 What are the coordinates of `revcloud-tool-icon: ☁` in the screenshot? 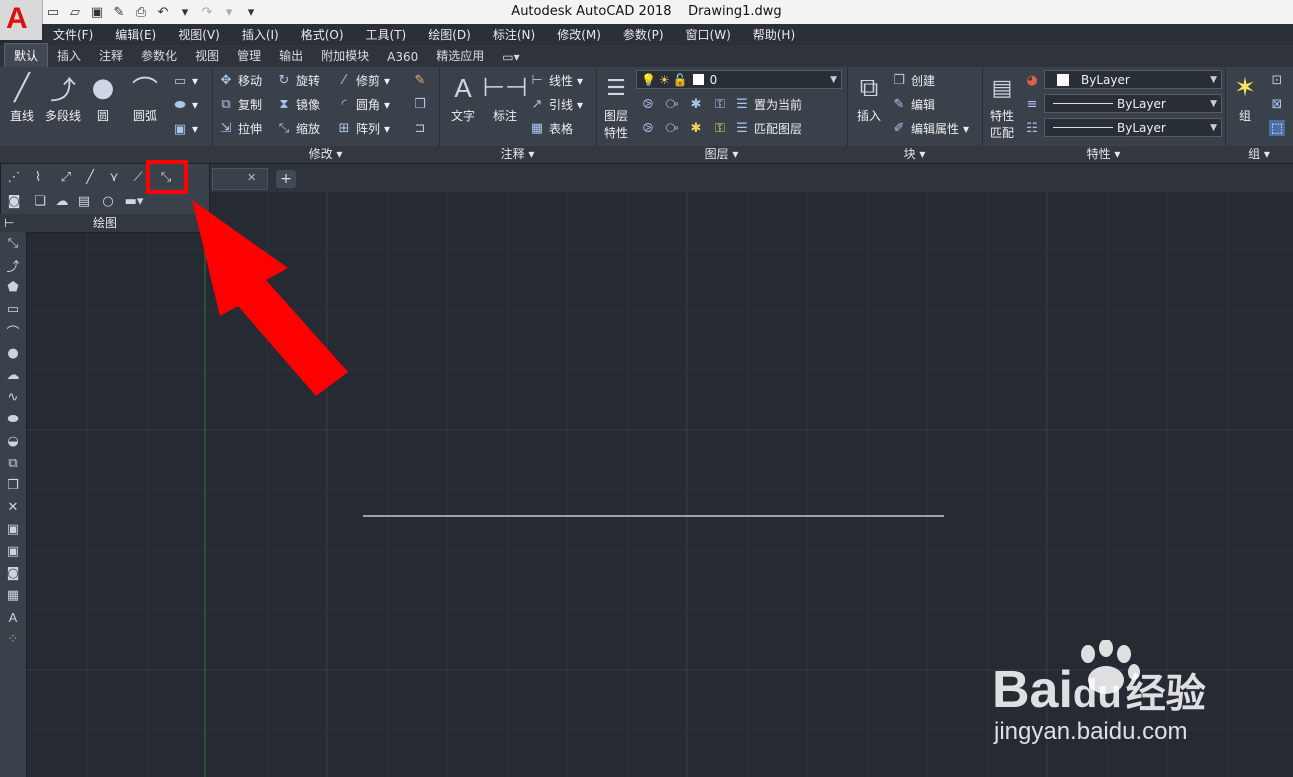 It's located at (13, 375).